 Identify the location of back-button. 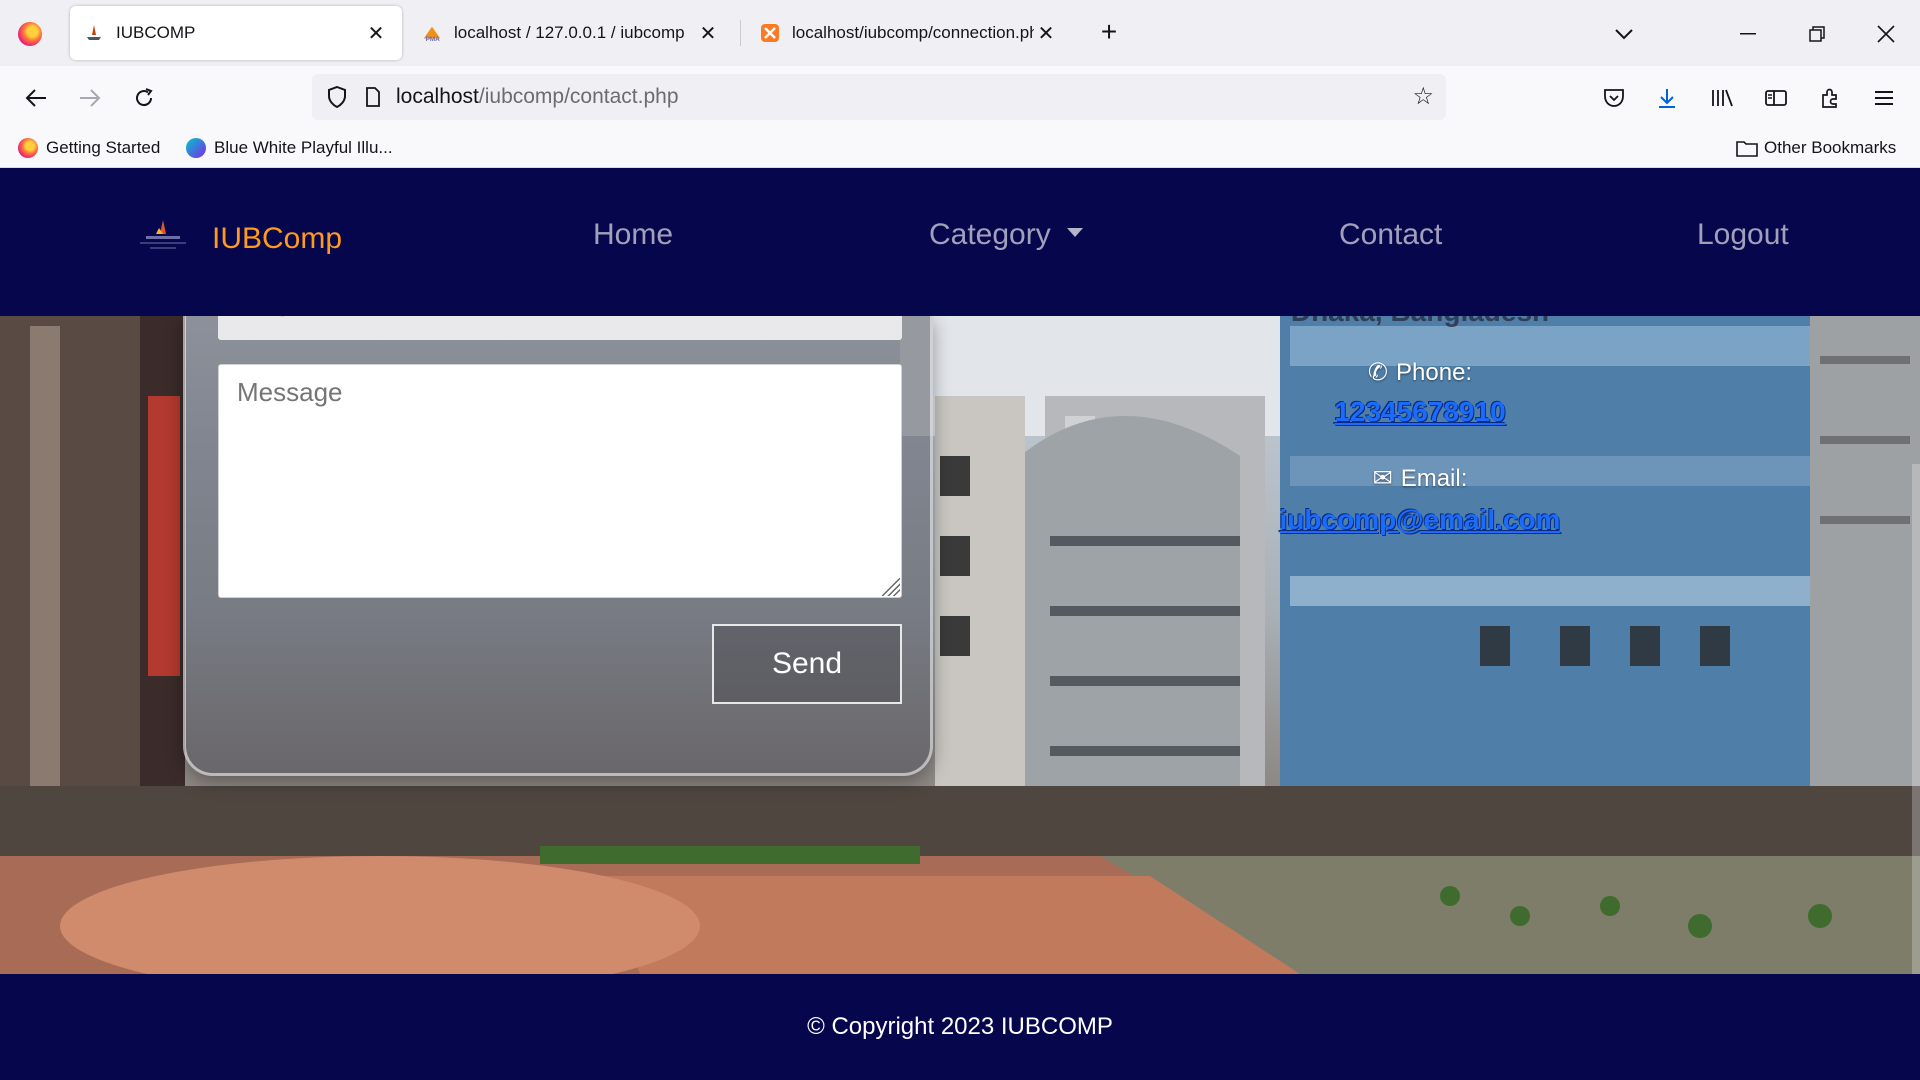
(36, 98).